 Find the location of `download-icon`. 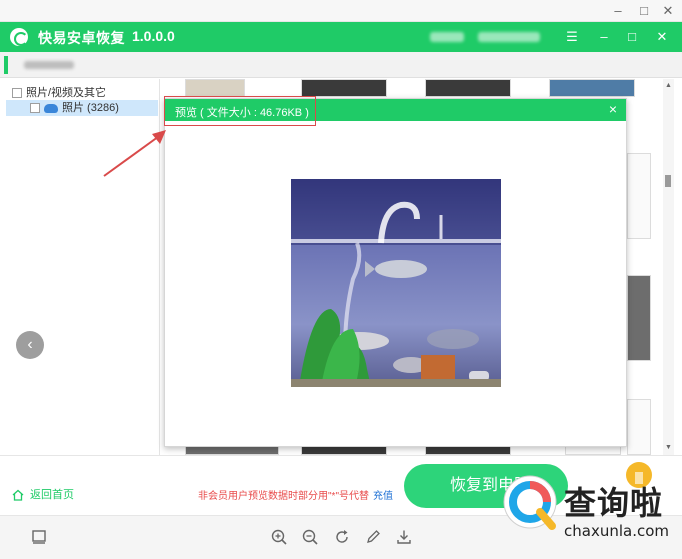

download-icon is located at coordinates (404, 537).